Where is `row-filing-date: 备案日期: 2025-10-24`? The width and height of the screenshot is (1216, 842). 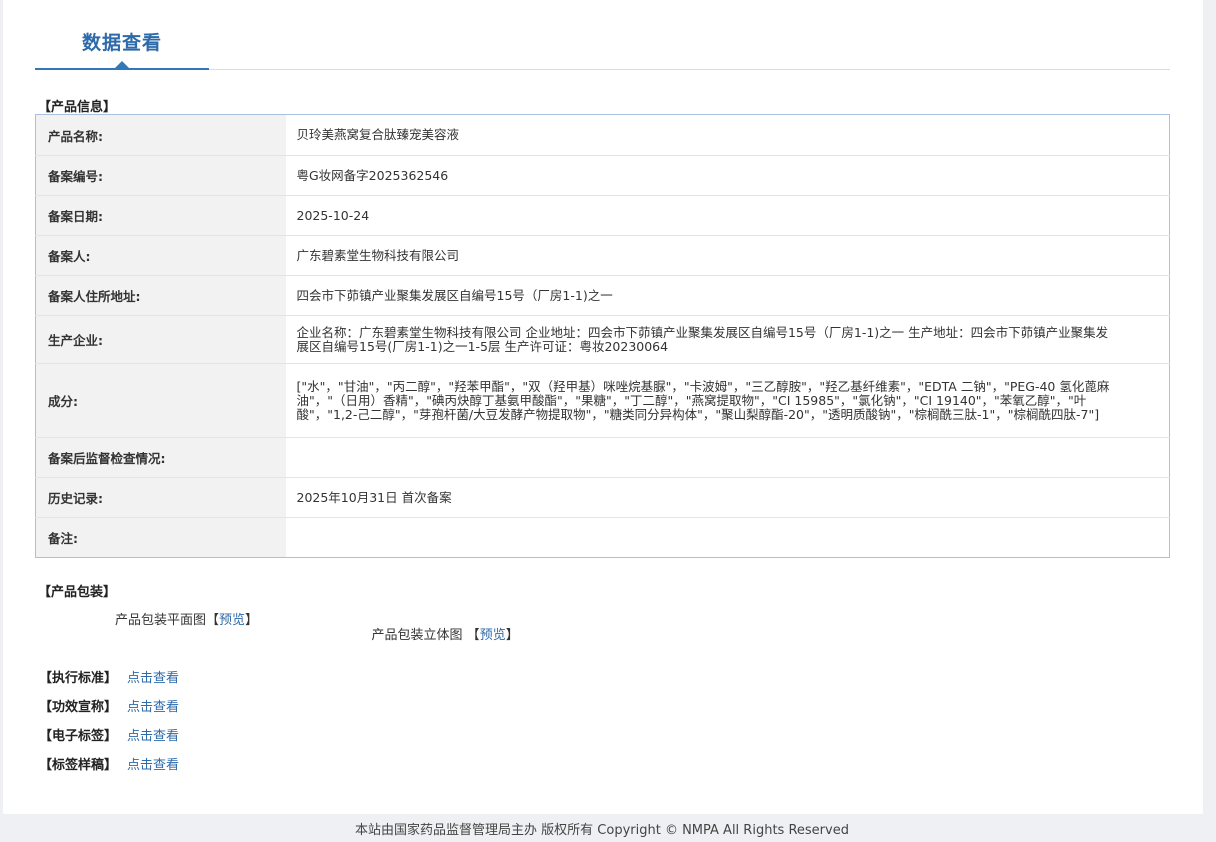 row-filing-date: 备案日期: 2025-10-24 is located at coordinates (602, 215).